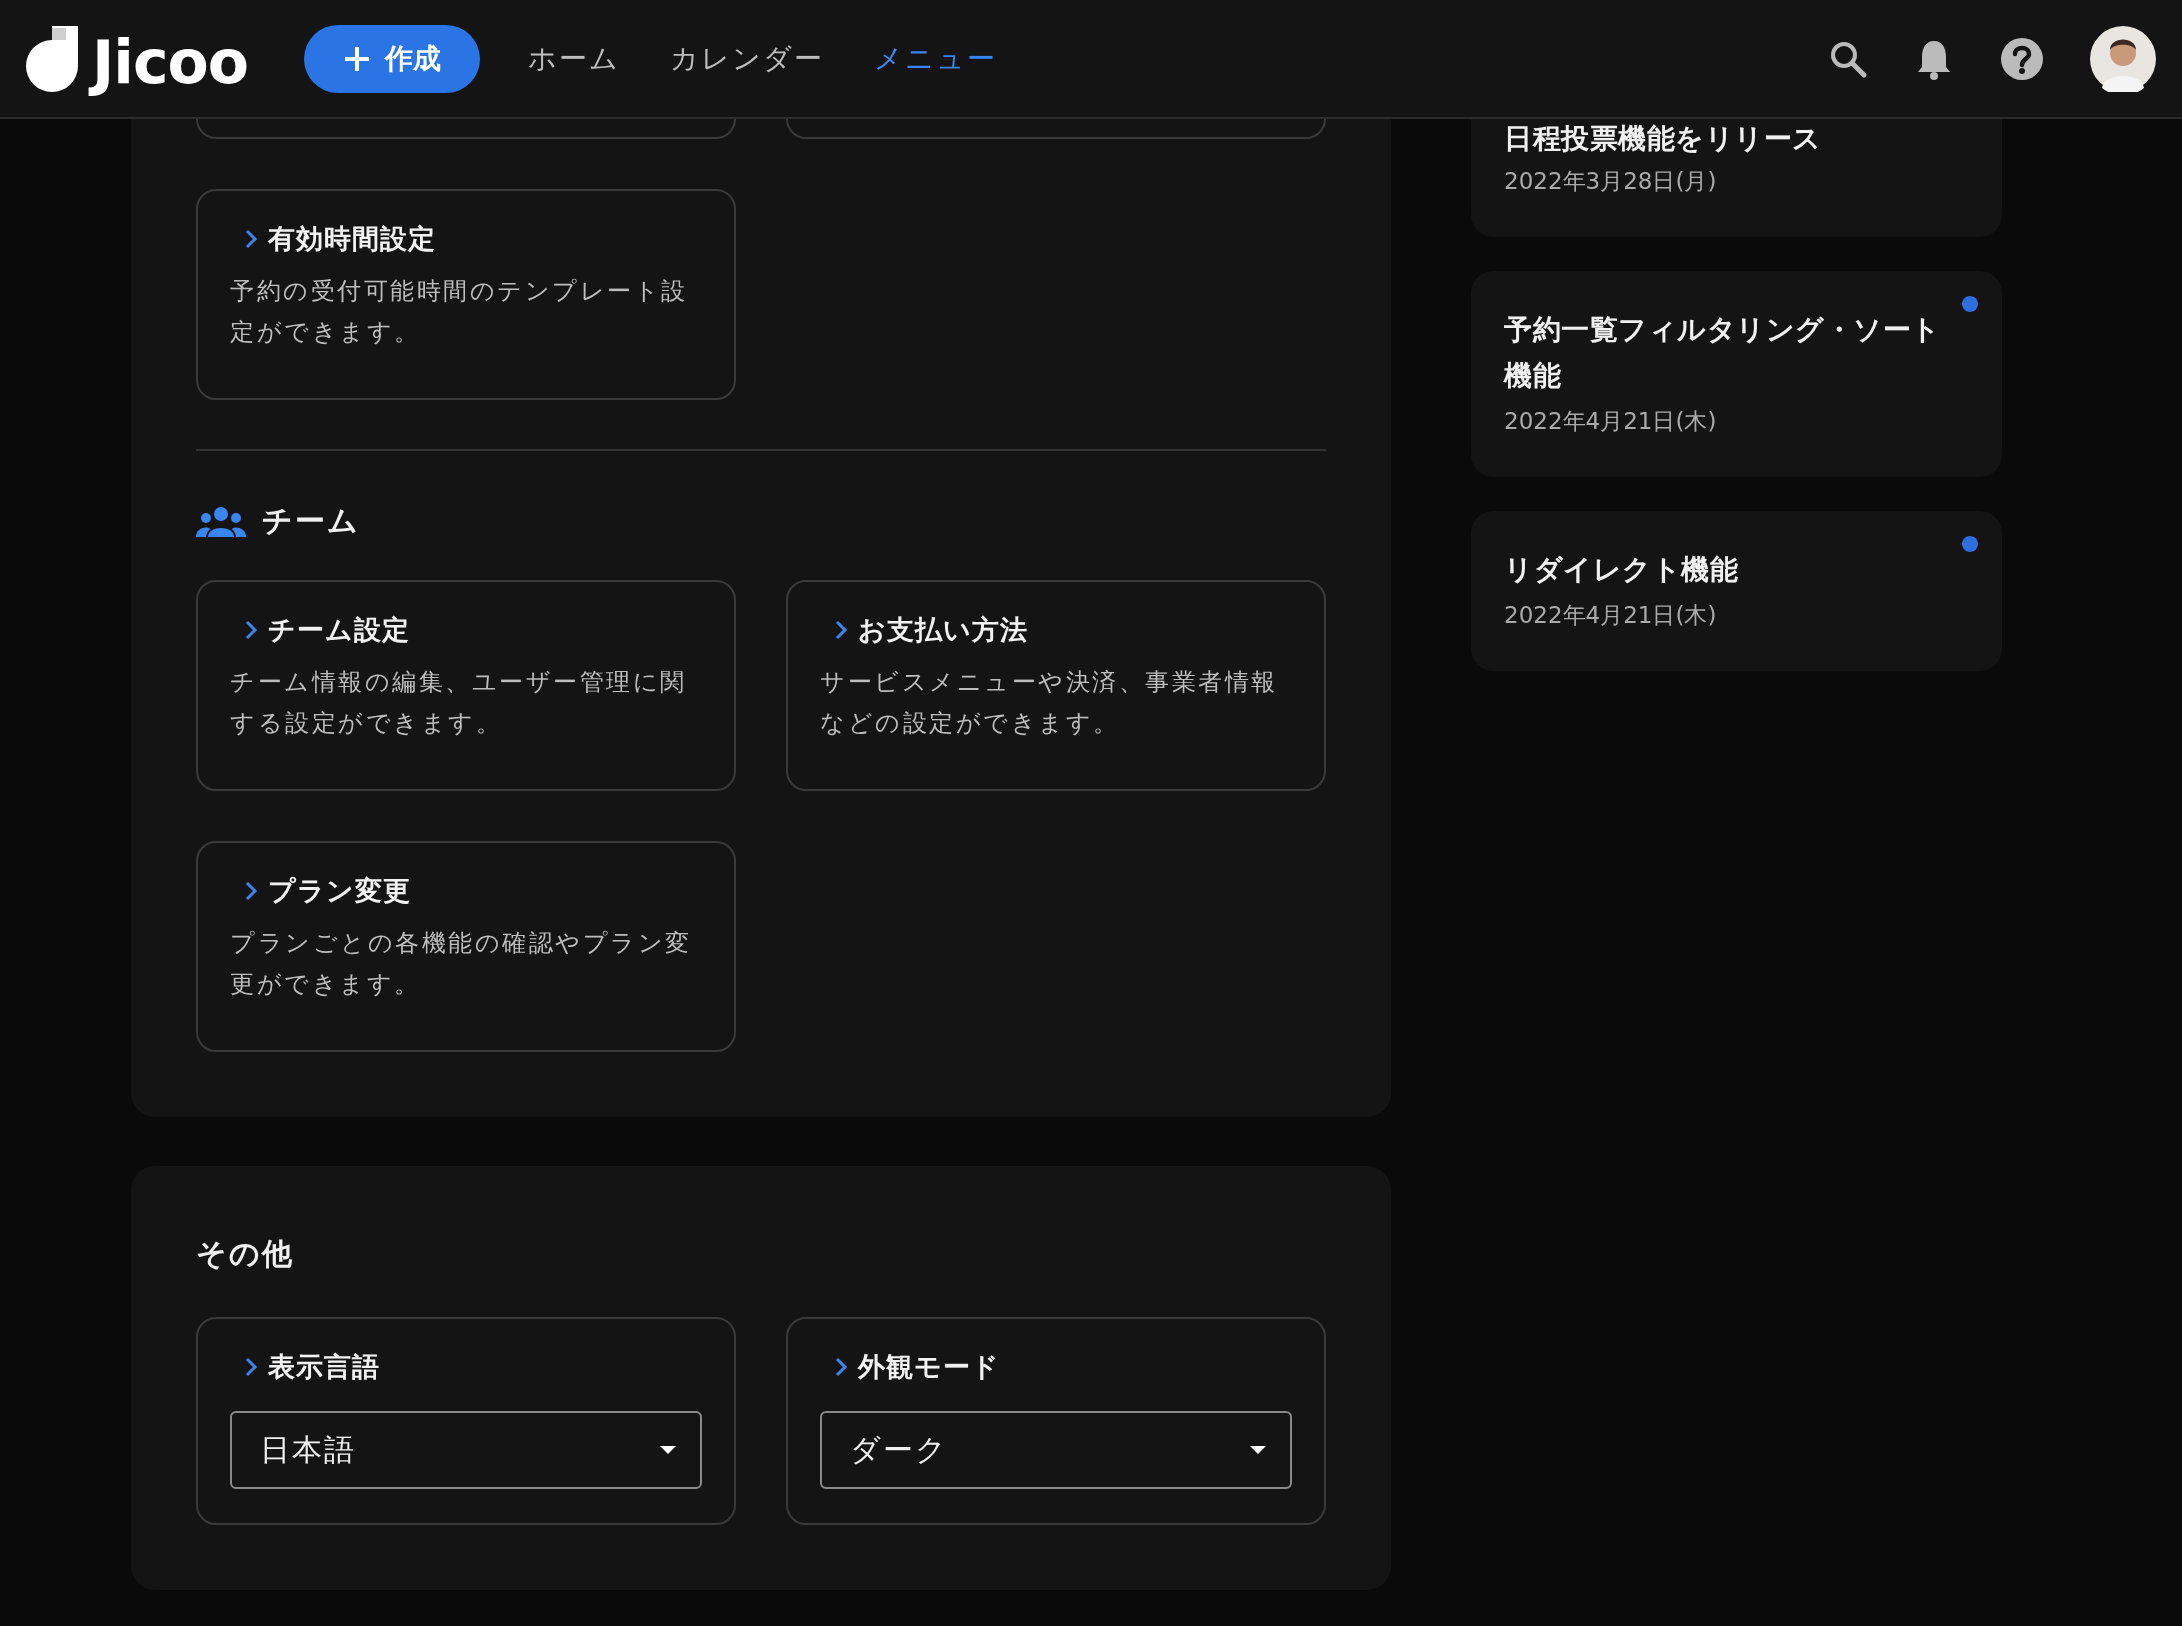 The height and width of the screenshot is (1626, 2182). What do you see at coordinates (935, 58) in the screenshot?
I see `nav-tab: メニュー` at bounding box center [935, 58].